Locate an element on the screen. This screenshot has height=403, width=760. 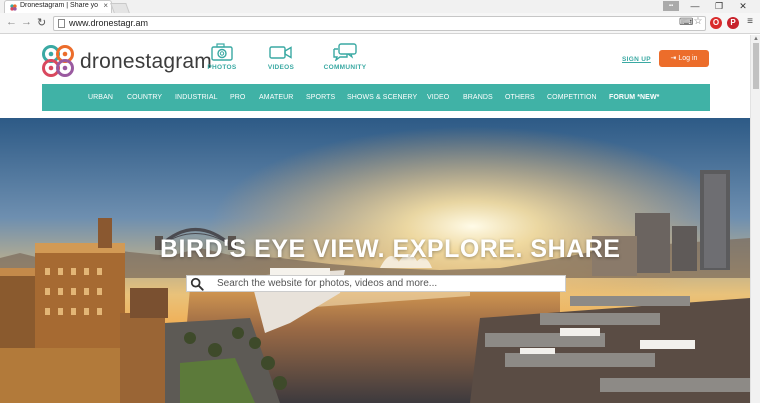
dronestagram-logo-icon is located at coordinates (58, 61).